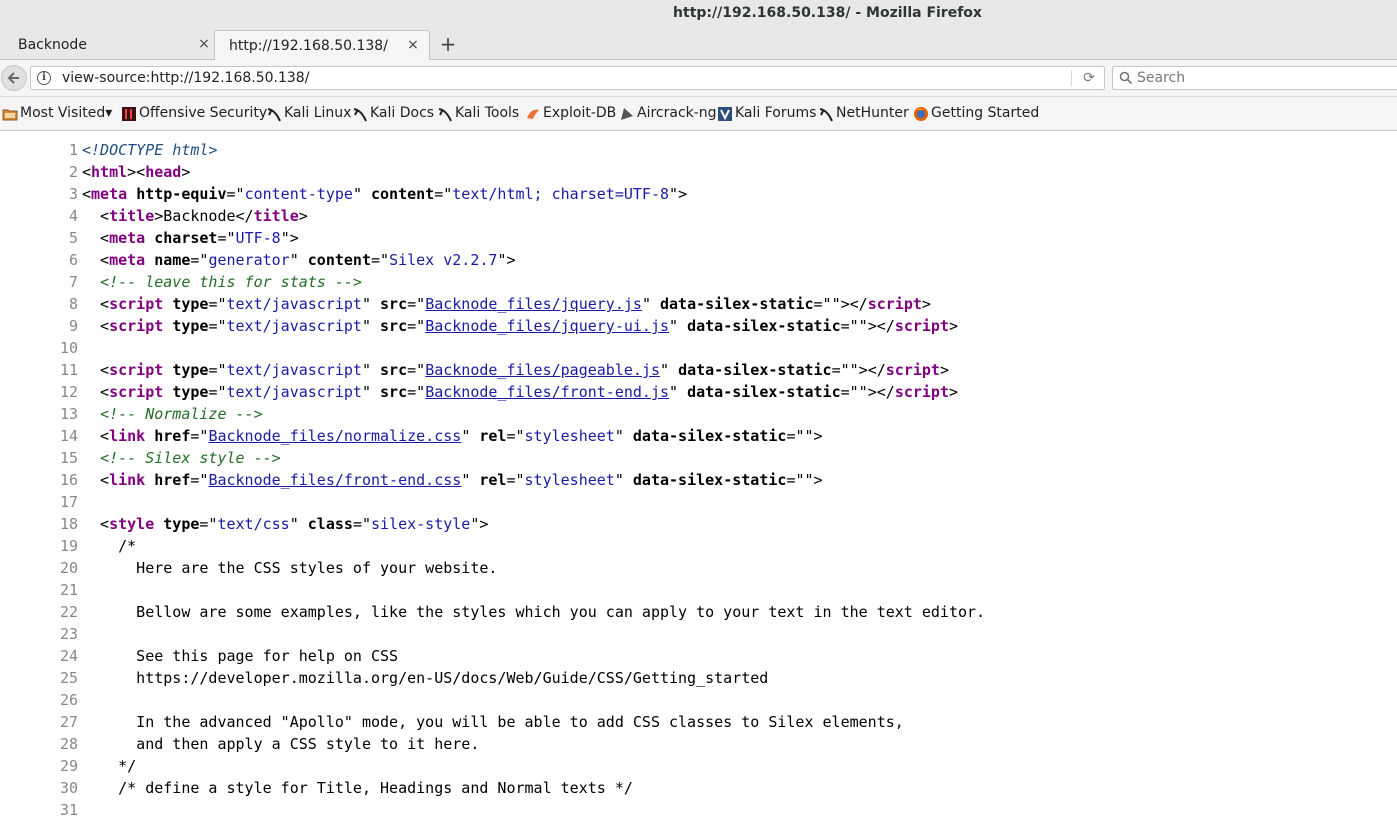 Image resolution: width=1397 pixels, height=819 pixels. I want to click on source-token: meta, so click(109, 194).